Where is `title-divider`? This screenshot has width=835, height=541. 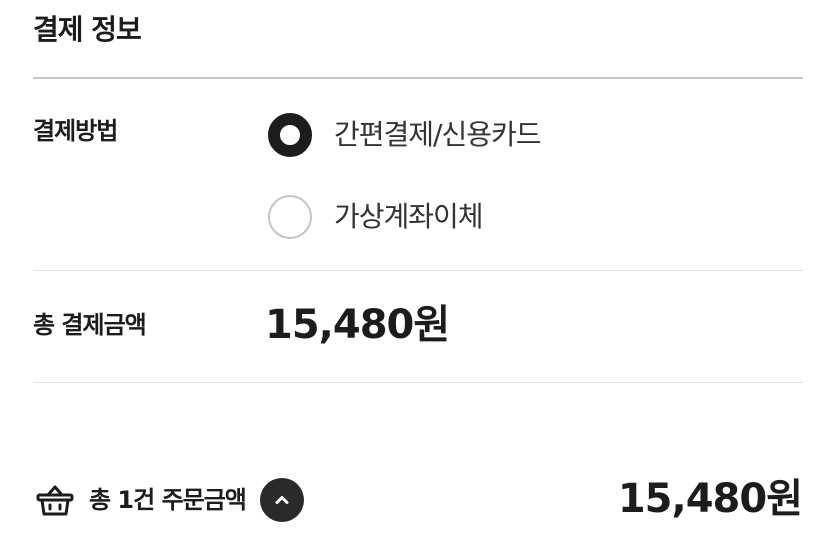
title-divider is located at coordinates (418, 78).